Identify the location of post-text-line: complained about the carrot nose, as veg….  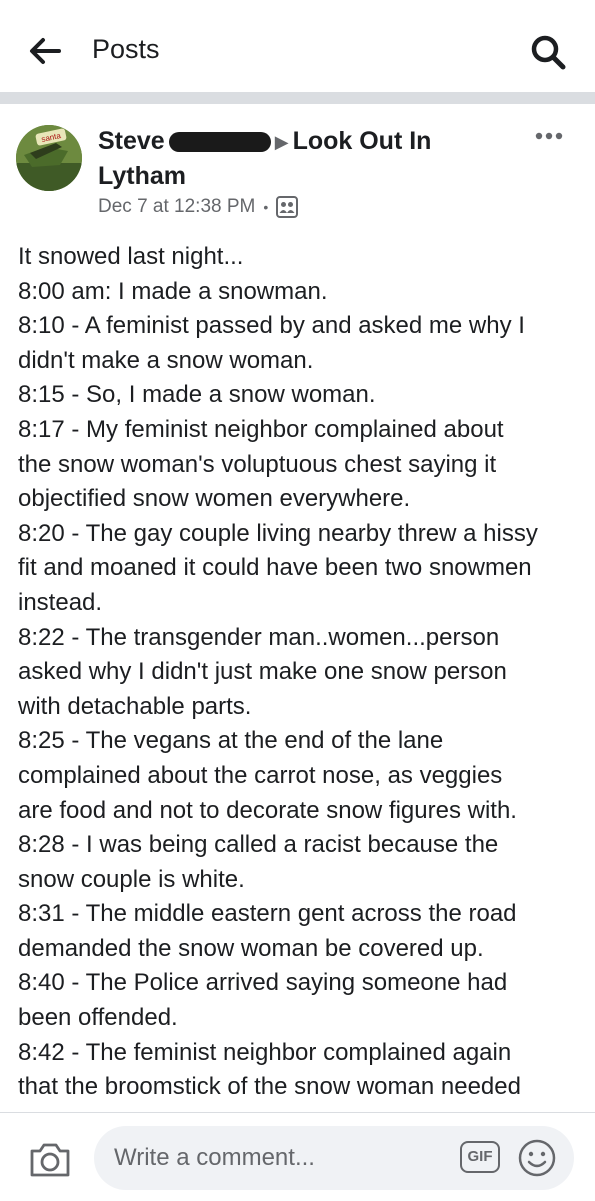
(260, 775).